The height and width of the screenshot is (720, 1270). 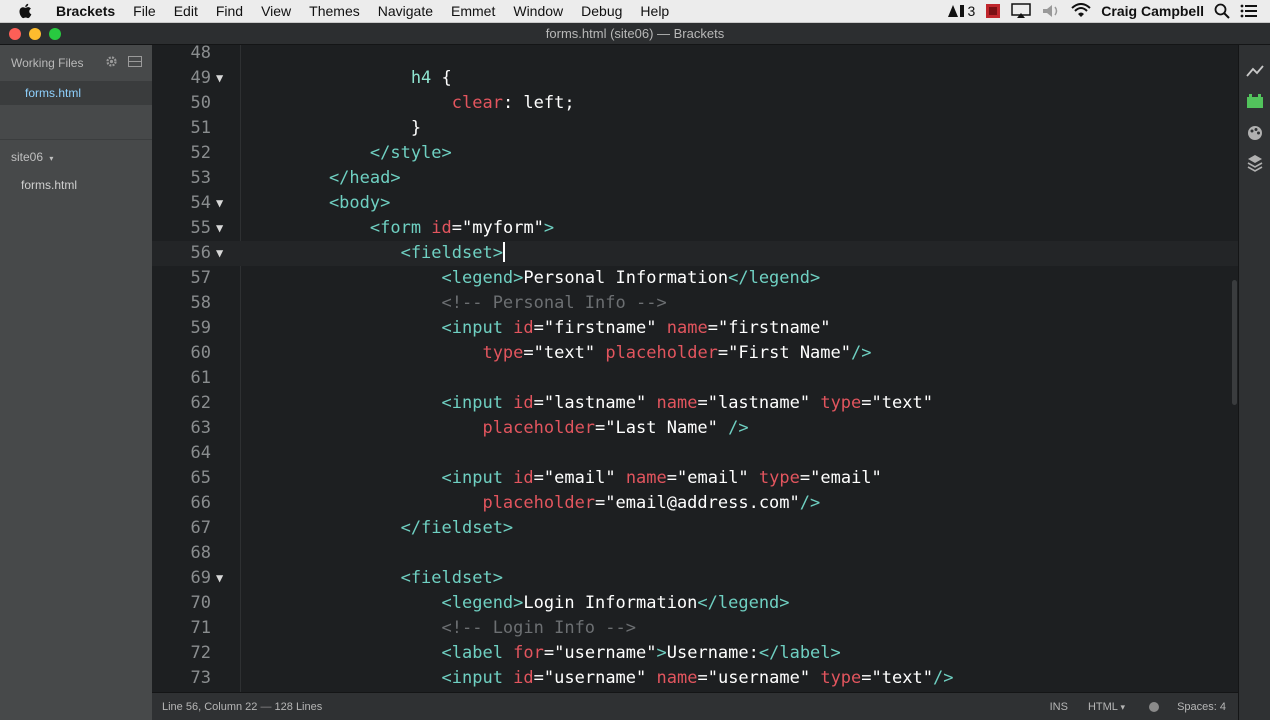 What do you see at coordinates (601, 11) in the screenshot?
I see `menu-debug: Debug` at bounding box center [601, 11].